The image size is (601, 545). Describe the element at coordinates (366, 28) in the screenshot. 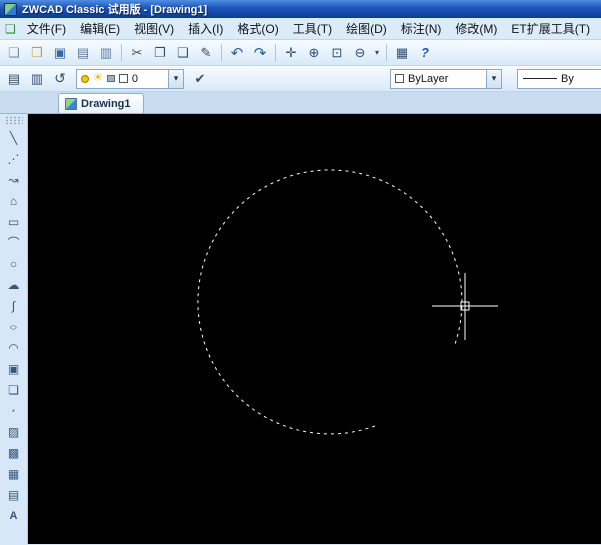

I see `menu-draw: 绘图(D)` at that location.